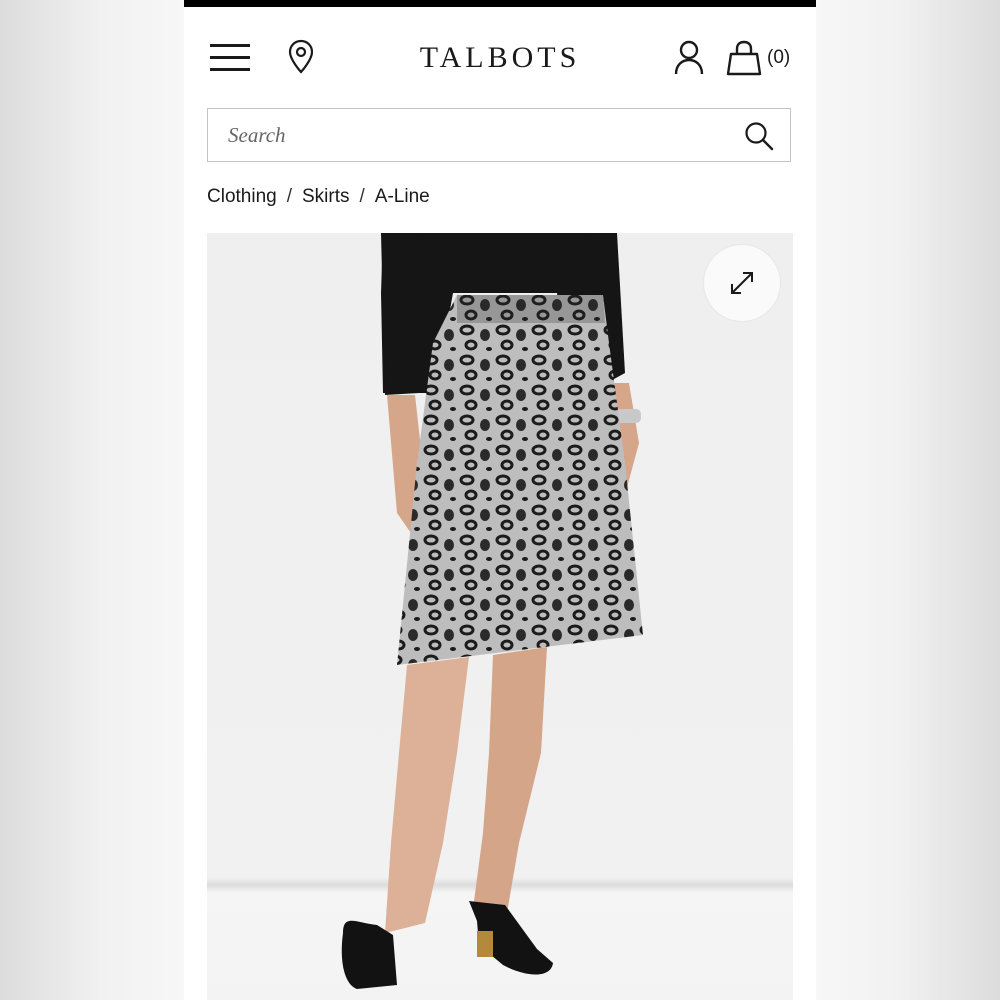  I want to click on search-bar, so click(499, 135).